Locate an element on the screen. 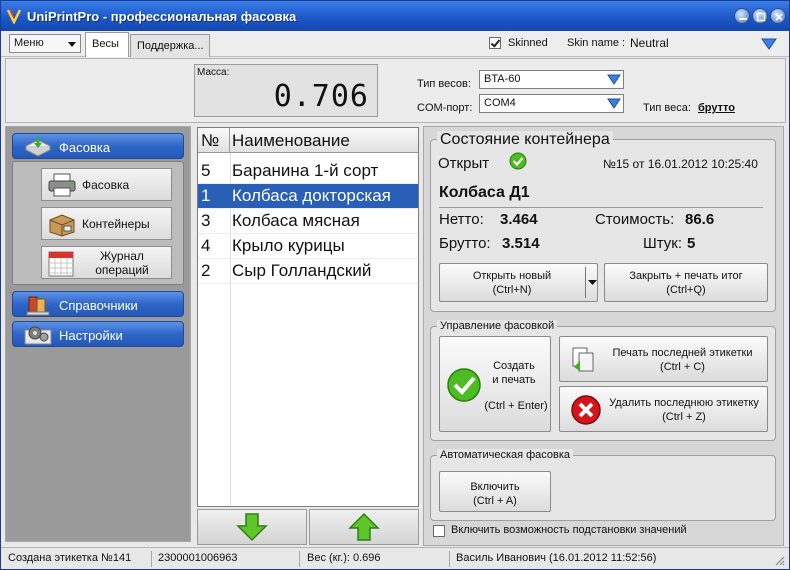 The image size is (790, 570). move-down-button is located at coordinates (252, 527).